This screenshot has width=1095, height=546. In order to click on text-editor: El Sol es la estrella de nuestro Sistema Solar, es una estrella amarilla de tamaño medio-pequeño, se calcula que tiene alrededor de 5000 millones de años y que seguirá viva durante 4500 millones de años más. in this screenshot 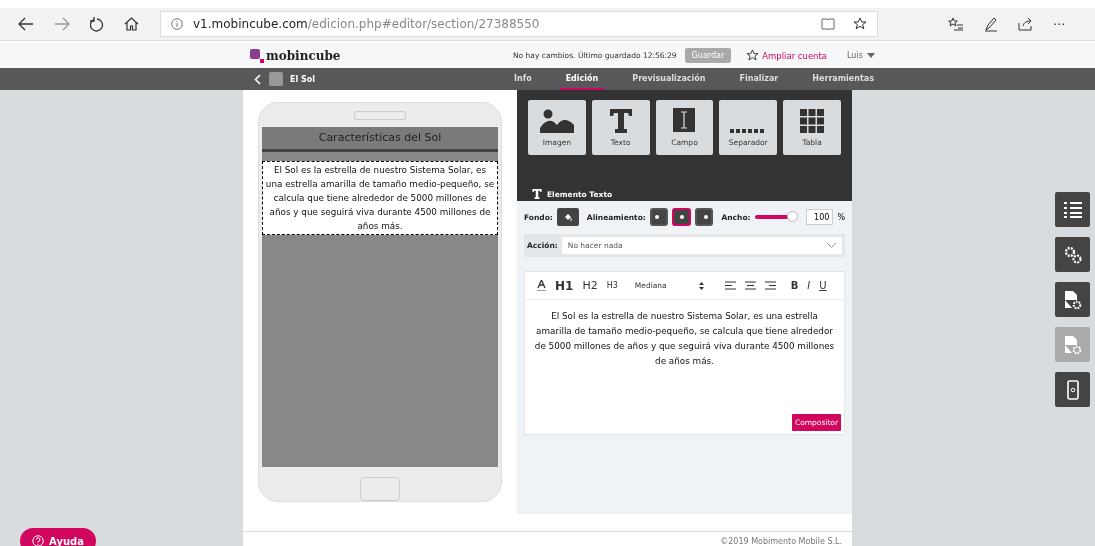, I will do `click(684, 339)`.